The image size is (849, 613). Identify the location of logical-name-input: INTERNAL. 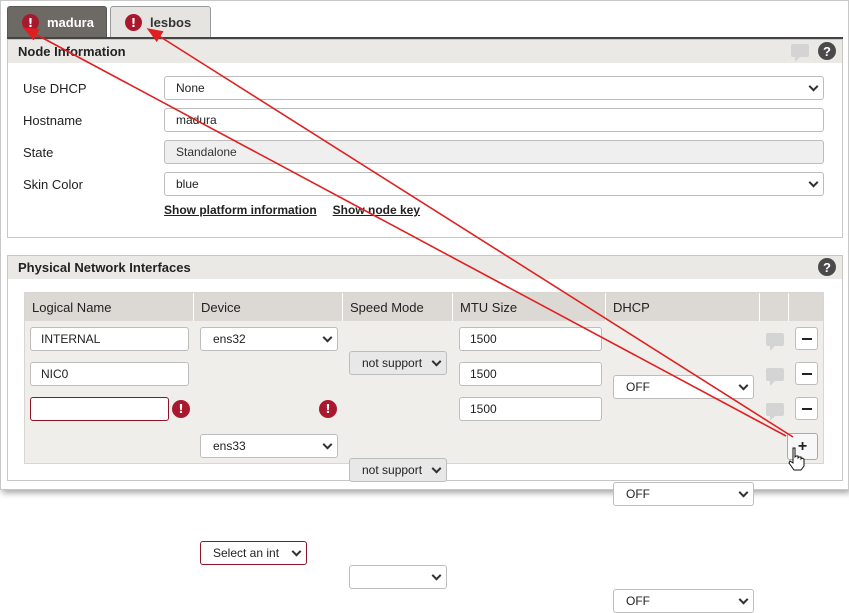
(109, 339).